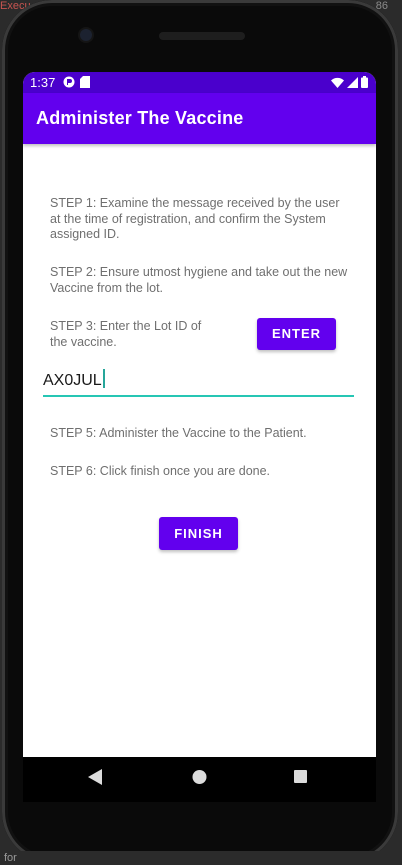 This screenshot has height=865, width=402. What do you see at coordinates (198, 383) in the screenshot?
I see `lot-id-input: AX0JUL` at bounding box center [198, 383].